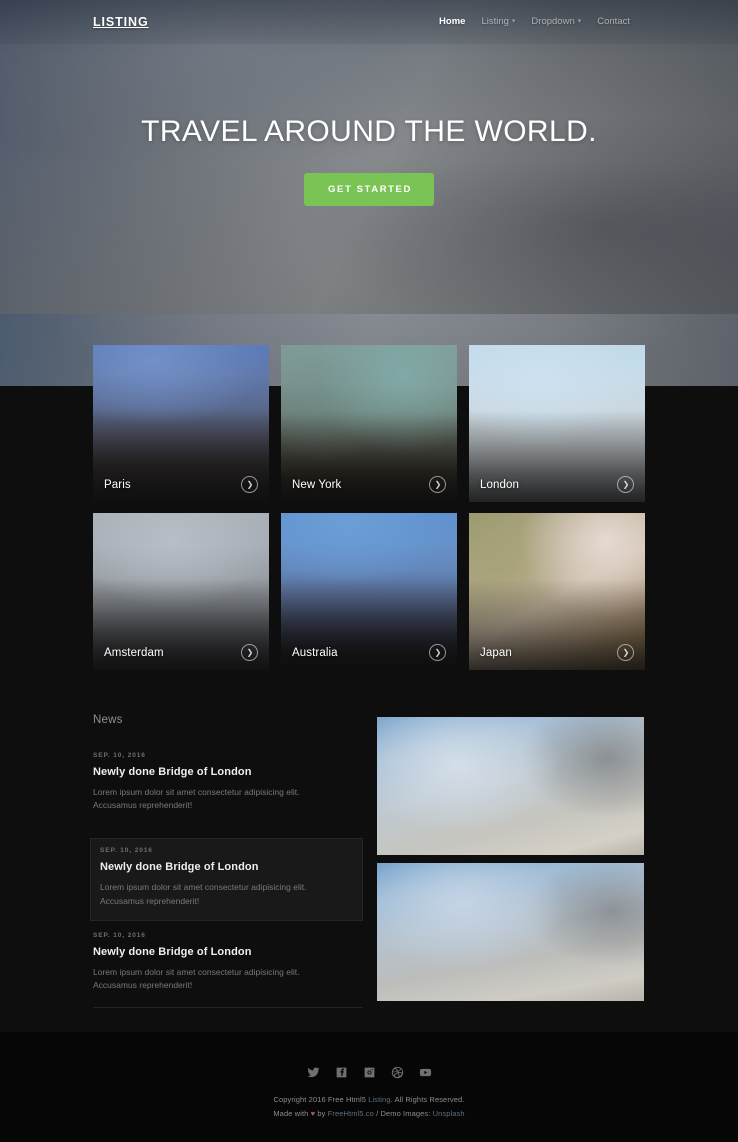 This screenshot has height=1142, width=738. I want to click on destination-card-new-york: New York ❯, so click(369, 423).